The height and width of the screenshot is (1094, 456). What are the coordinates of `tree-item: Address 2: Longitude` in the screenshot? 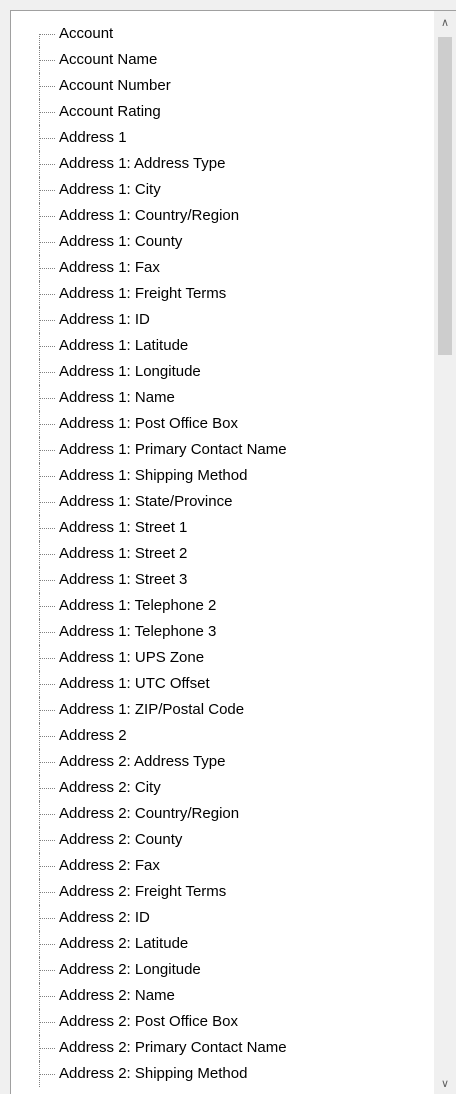 It's located at (222, 970).